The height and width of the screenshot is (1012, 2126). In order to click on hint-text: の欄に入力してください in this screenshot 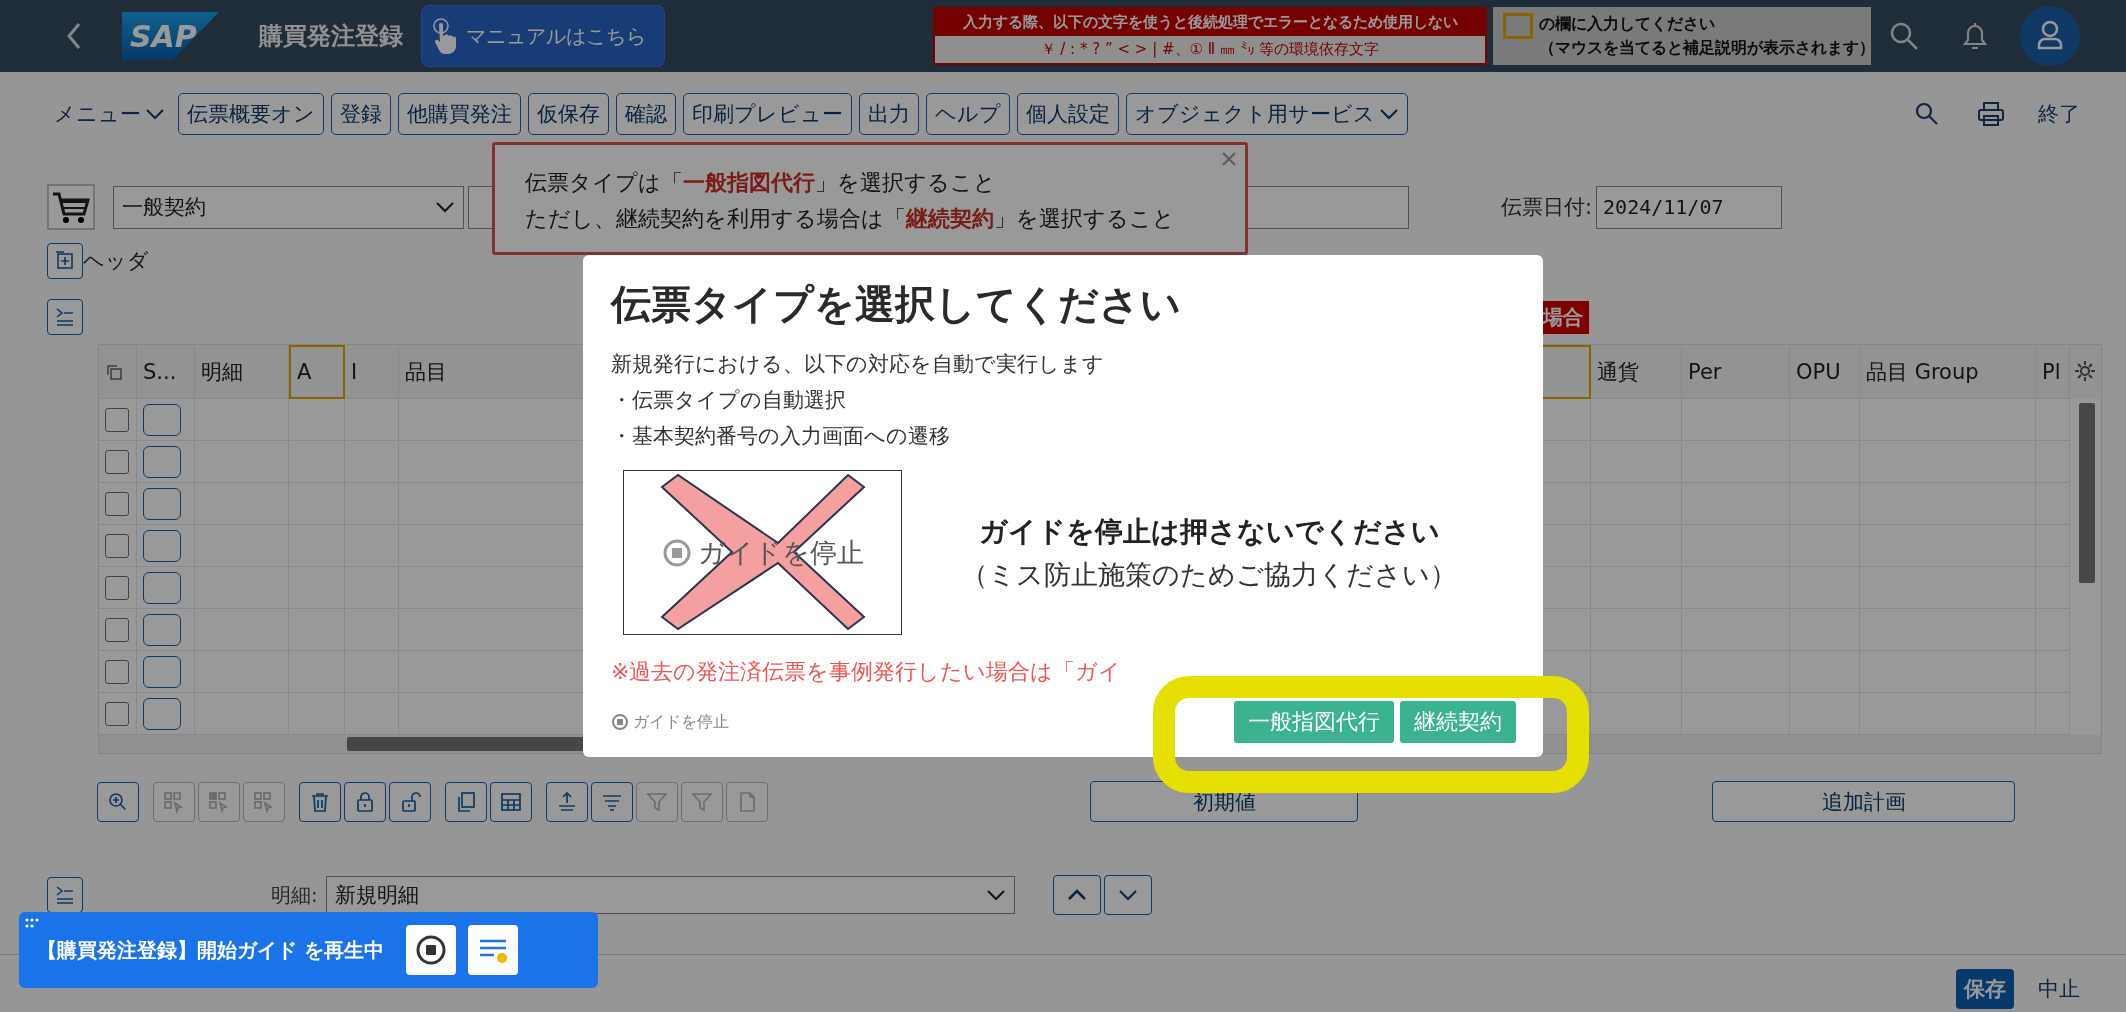, I will do `click(1627, 24)`.